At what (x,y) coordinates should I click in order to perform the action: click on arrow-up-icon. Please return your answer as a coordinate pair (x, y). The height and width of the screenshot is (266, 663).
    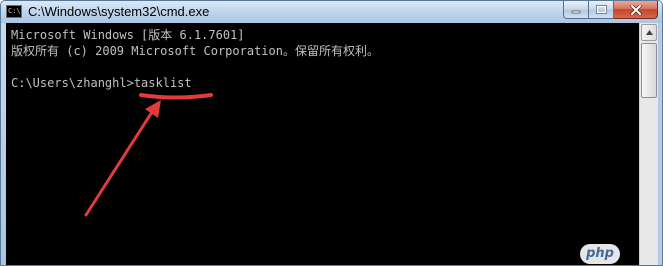
    Looking at the image, I should click on (649, 32).